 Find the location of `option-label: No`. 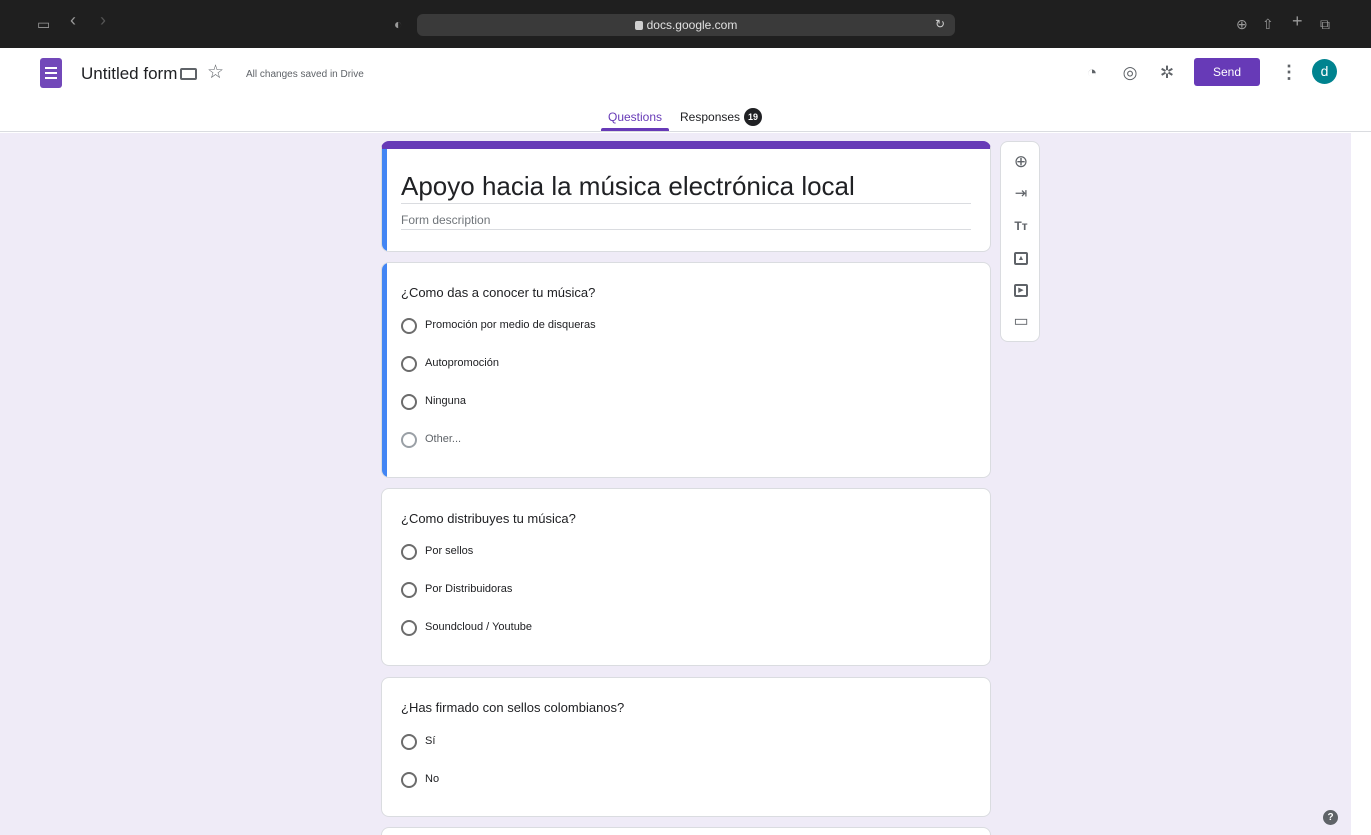

option-label: No is located at coordinates (432, 779).